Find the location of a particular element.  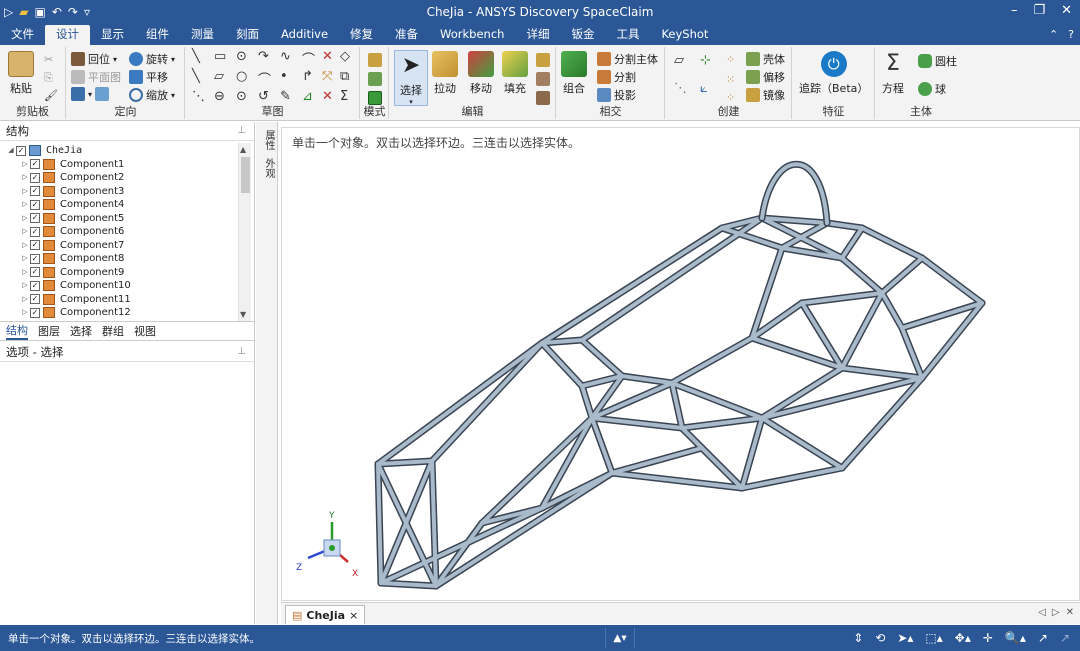

plan-view-button: 平面图 is located at coordinates (96, 77).